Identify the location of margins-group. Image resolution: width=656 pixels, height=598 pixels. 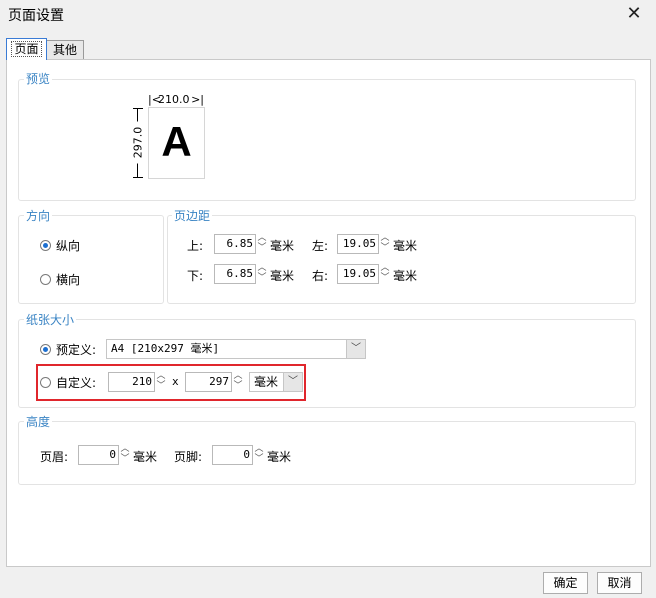
(401, 259).